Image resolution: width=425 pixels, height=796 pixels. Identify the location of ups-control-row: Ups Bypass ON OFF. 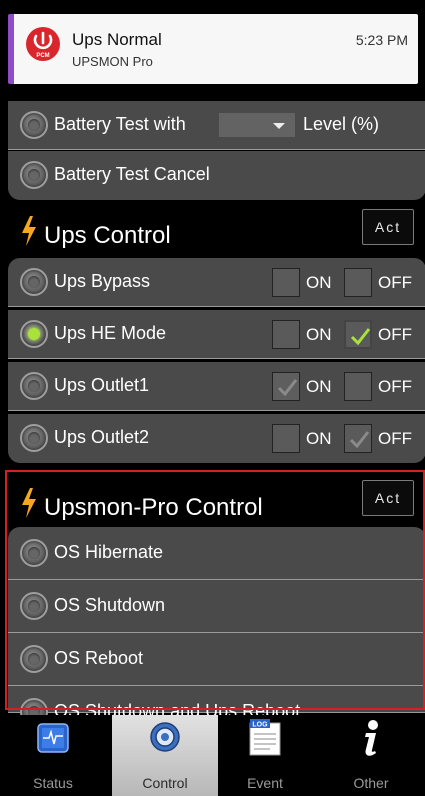
(216, 282).